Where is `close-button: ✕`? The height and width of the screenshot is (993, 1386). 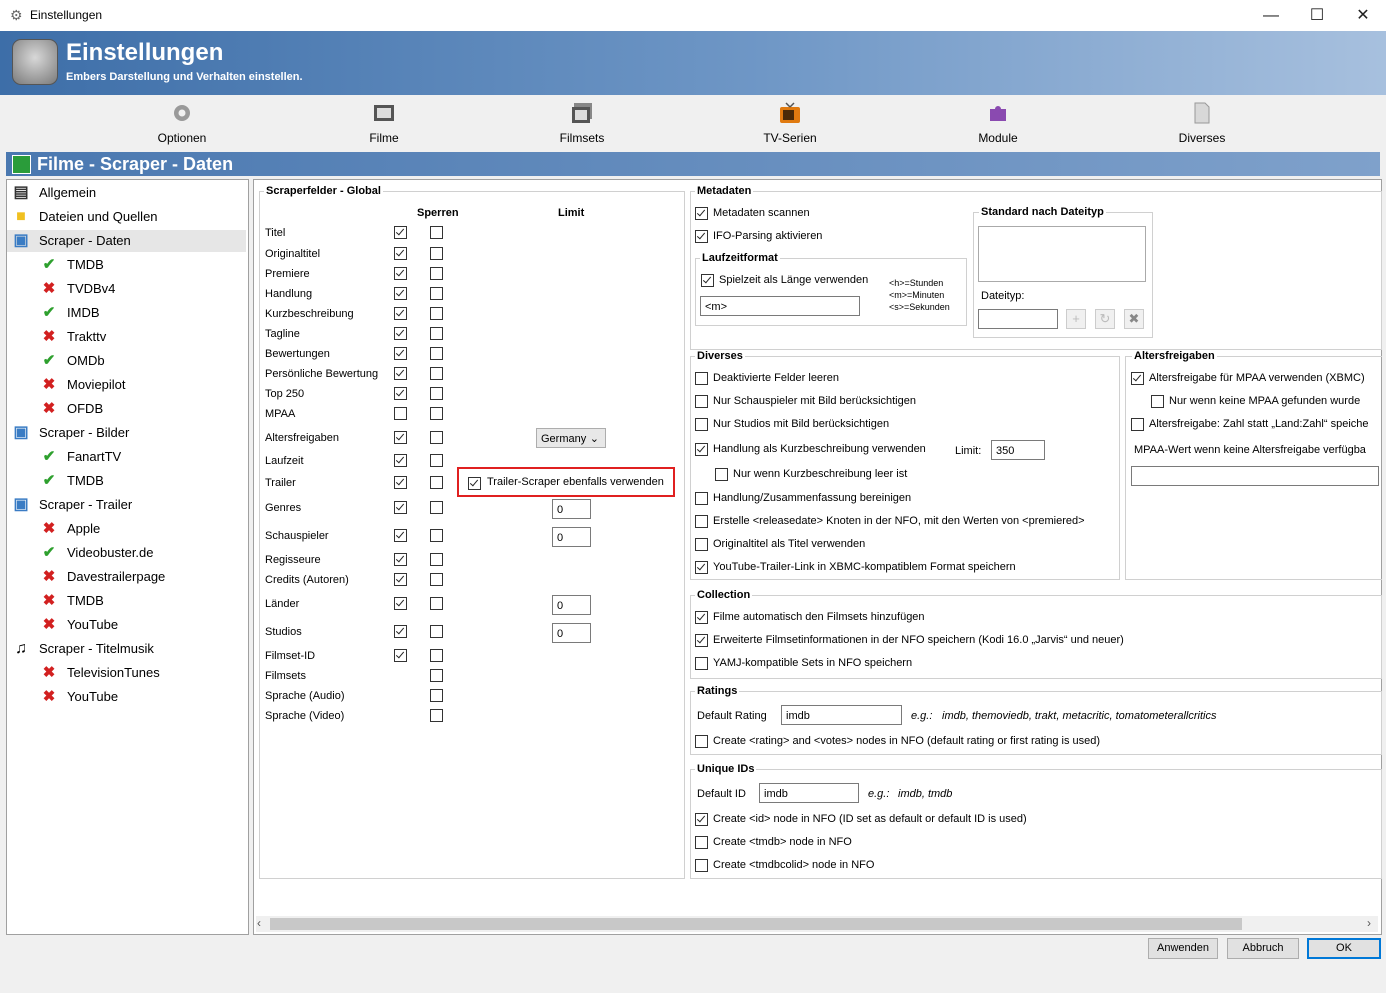
close-button: ✕ is located at coordinates (1363, 15).